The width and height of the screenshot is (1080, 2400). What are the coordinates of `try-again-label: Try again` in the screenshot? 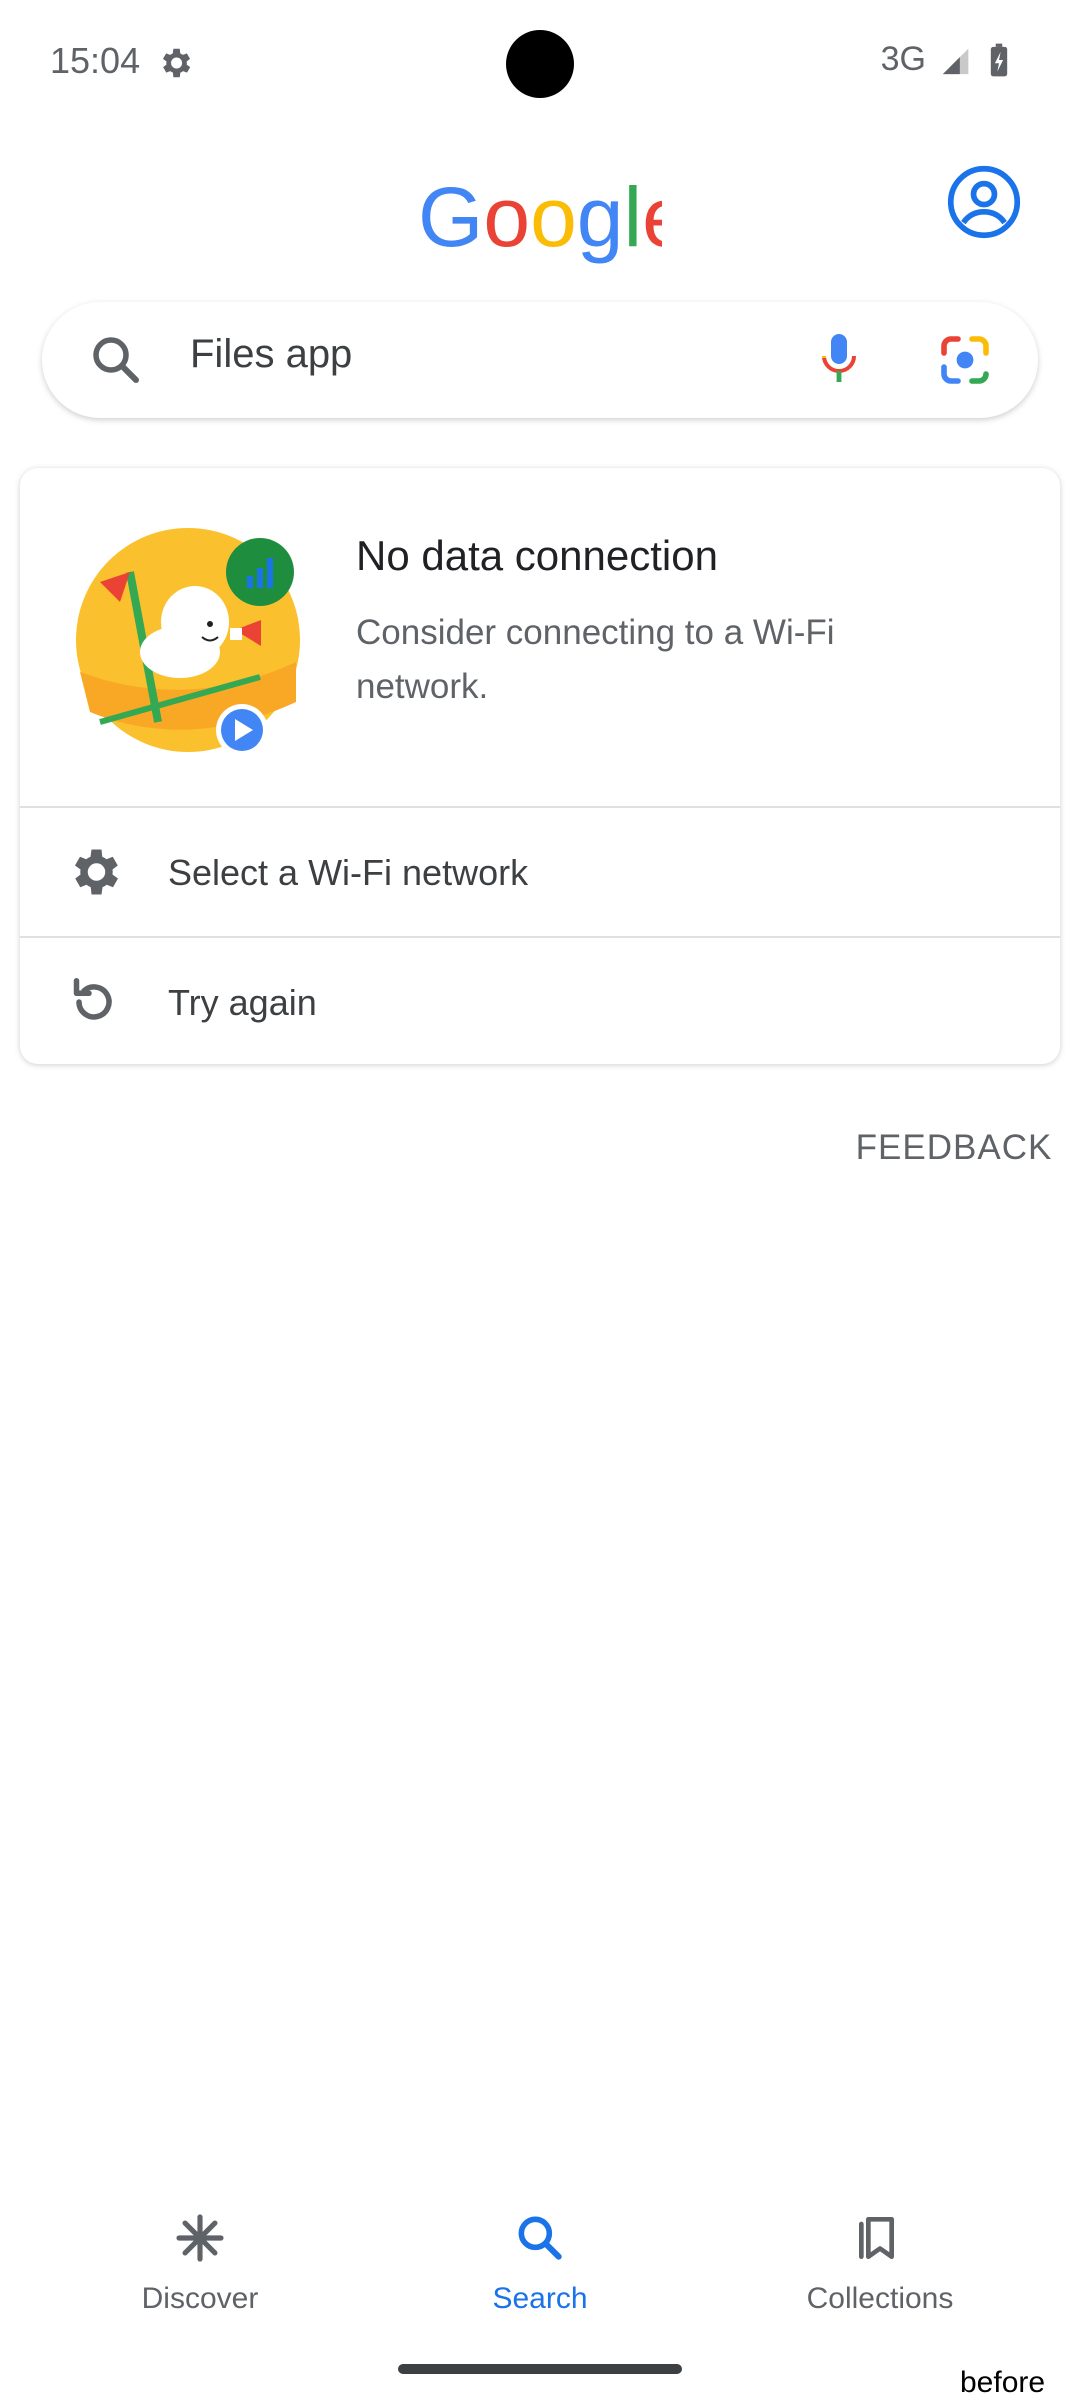 It's located at (242, 1002).